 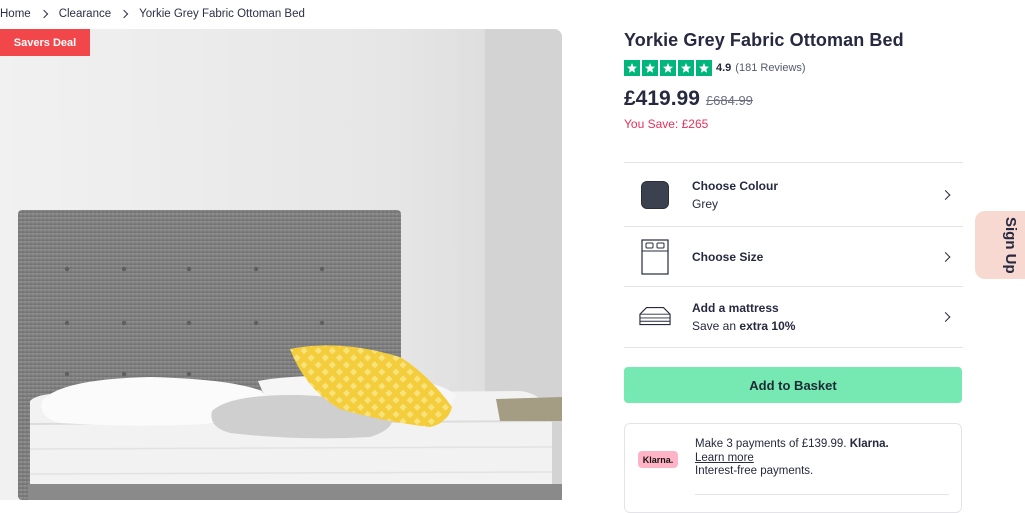 I want to click on trustpilot-stars, so click(x=668, y=68).